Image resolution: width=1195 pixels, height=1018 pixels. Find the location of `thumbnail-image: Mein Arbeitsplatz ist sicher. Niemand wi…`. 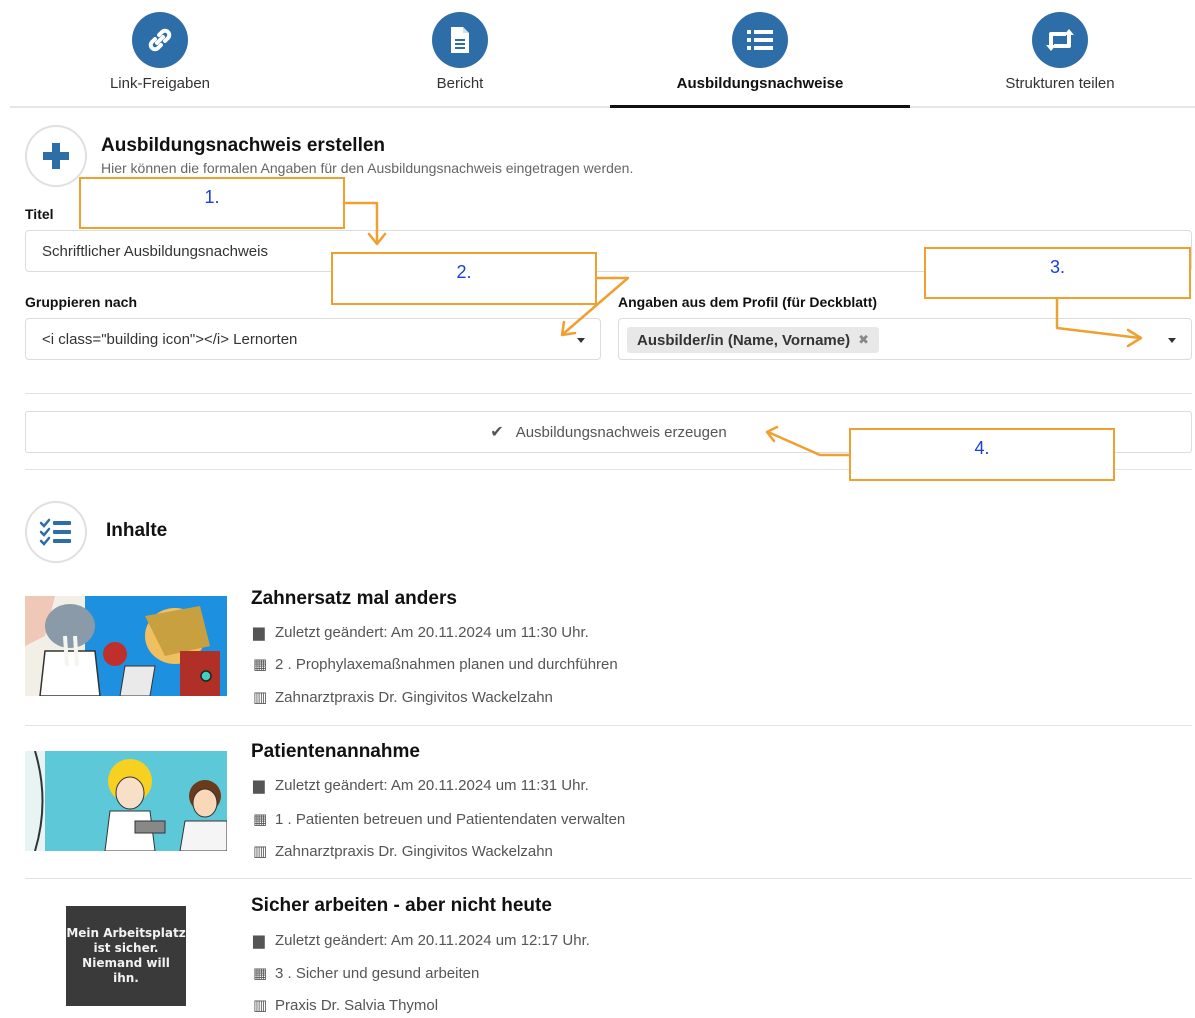

thumbnail-image: Mein Arbeitsplatz ist sicher. Niemand wi… is located at coordinates (126, 956).